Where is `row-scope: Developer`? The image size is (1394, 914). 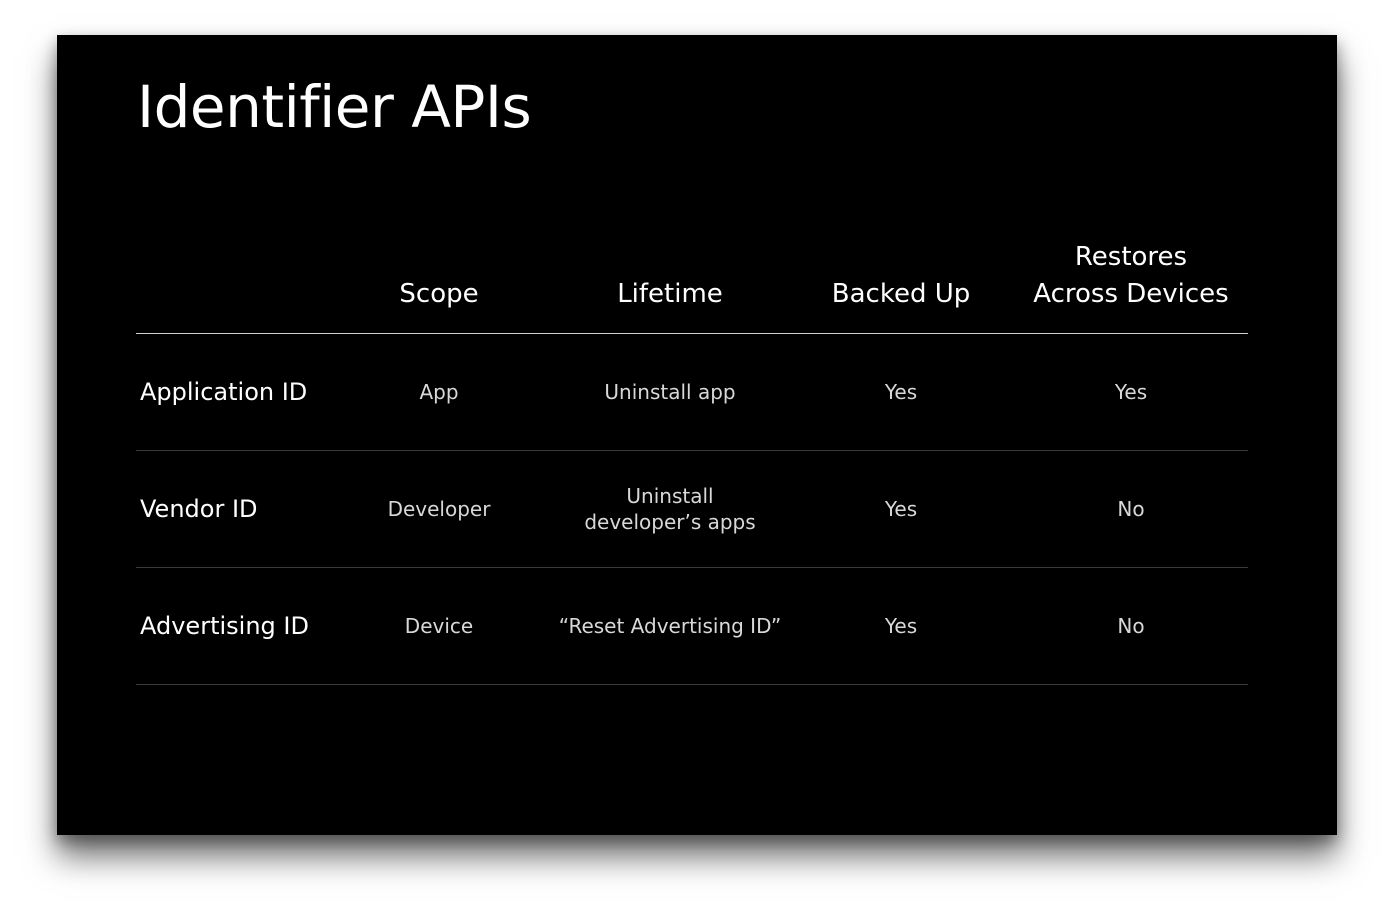
row-scope: Developer is located at coordinates (439, 509).